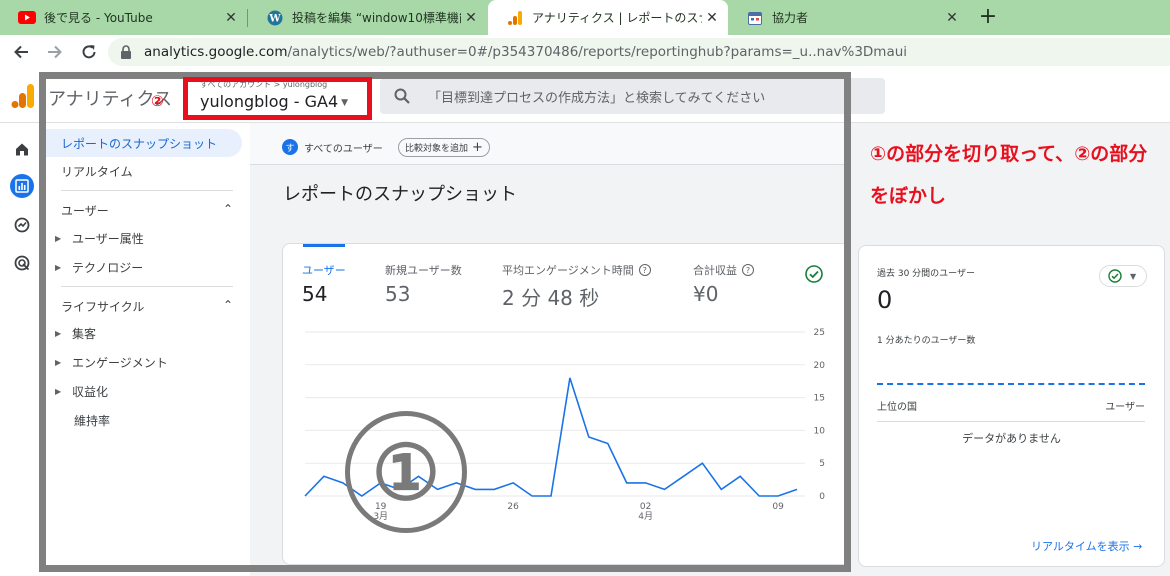  I want to click on wordpress-icon: W, so click(275, 18).